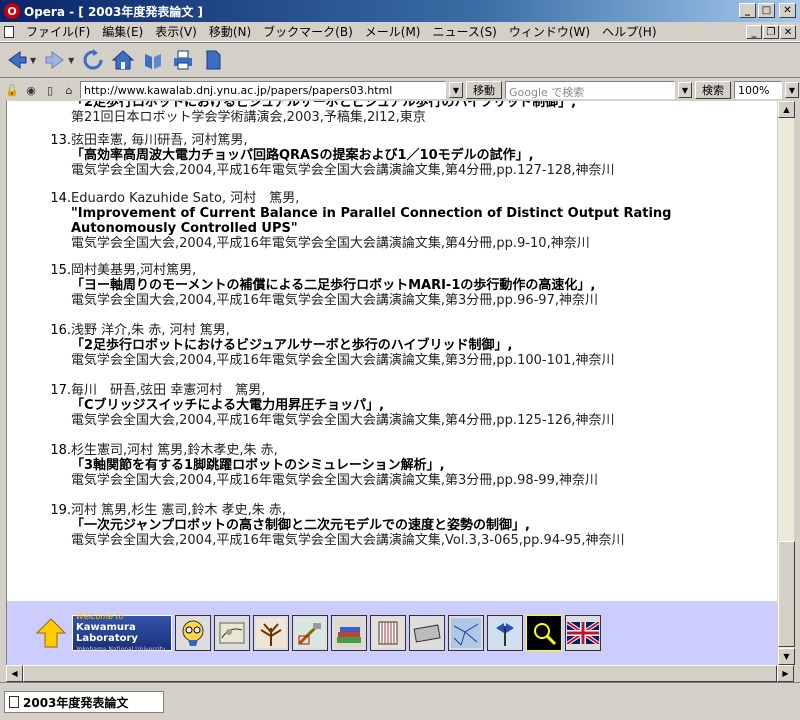 The height and width of the screenshot is (720, 800). What do you see at coordinates (544, 633) in the screenshot?
I see `search-person-icon` at bounding box center [544, 633].